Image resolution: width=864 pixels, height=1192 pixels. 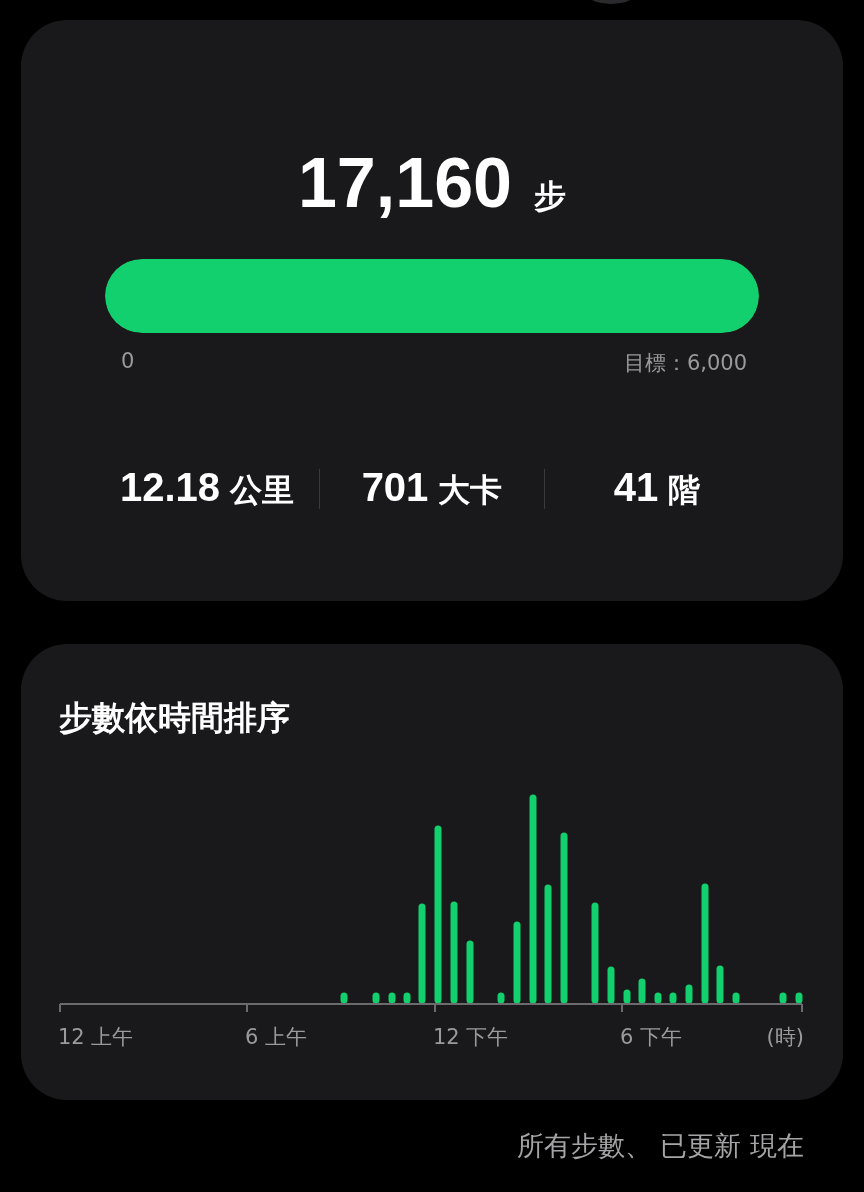 What do you see at coordinates (636, 487) in the screenshot?
I see `stat-value: 41` at bounding box center [636, 487].